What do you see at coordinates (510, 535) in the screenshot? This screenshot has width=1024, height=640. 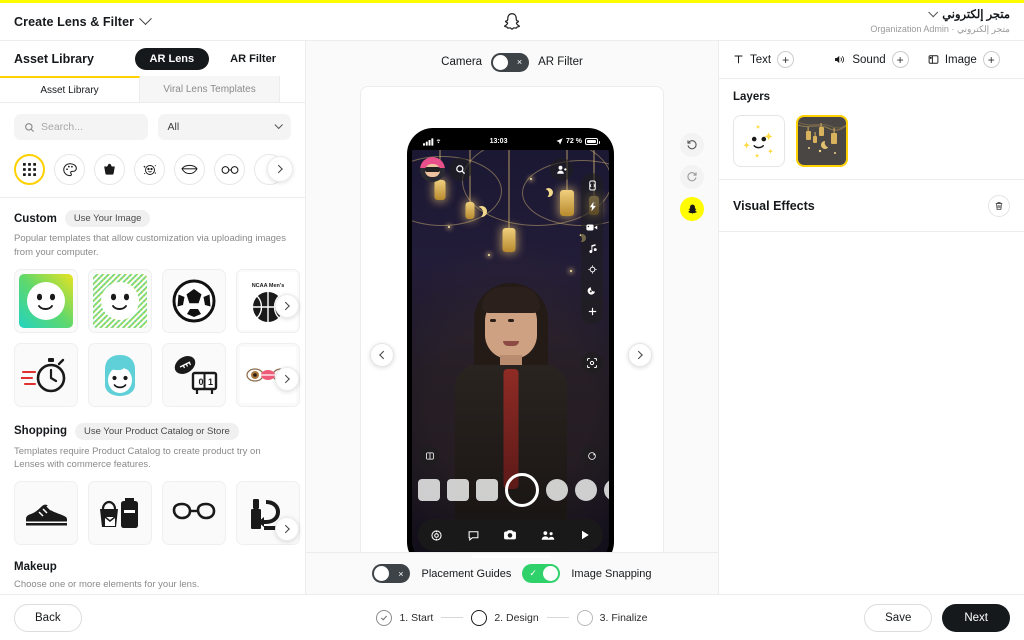 I see `camera-icon` at bounding box center [510, 535].